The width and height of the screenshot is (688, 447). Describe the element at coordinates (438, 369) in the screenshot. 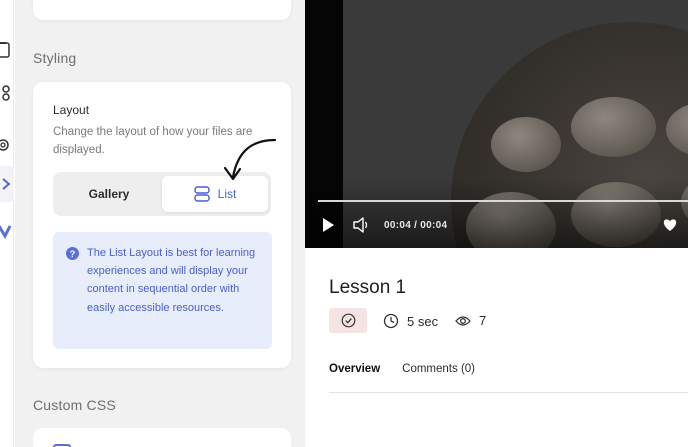

I see `tab-comments: Comments (0)` at that location.